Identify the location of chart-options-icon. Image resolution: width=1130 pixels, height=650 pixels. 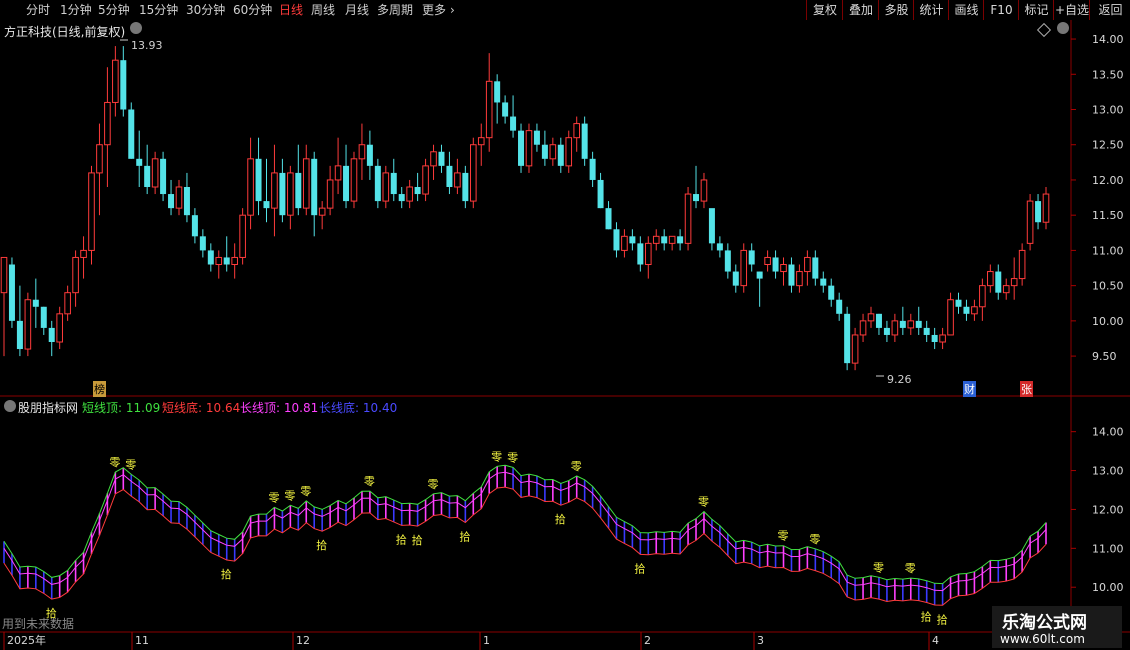
(136, 28).